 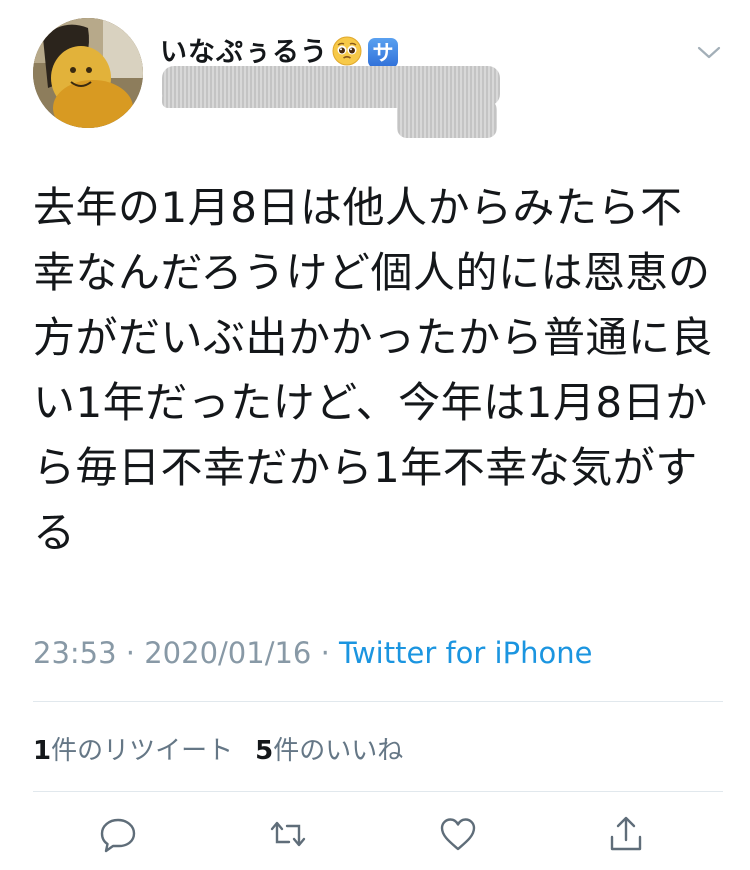 What do you see at coordinates (709, 53) in the screenshot?
I see `chevron-down-icon` at bounding box center [709, 53].